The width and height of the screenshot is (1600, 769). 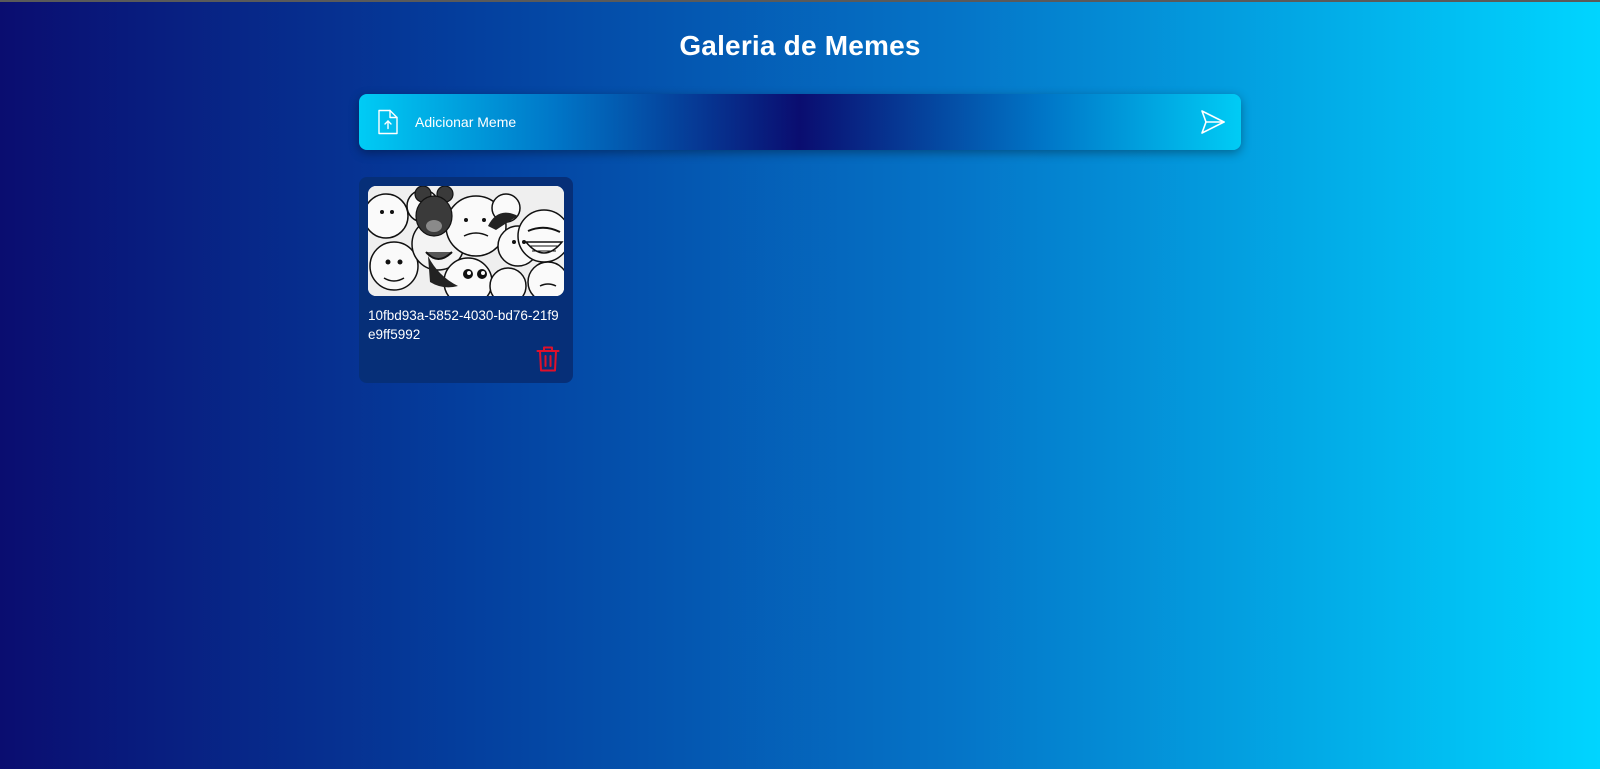 What do you see at coordinates (800, 122) in the screenshot?
I see `add-meme-bar: Adicionar Meme` at bounding box center [800, 122].